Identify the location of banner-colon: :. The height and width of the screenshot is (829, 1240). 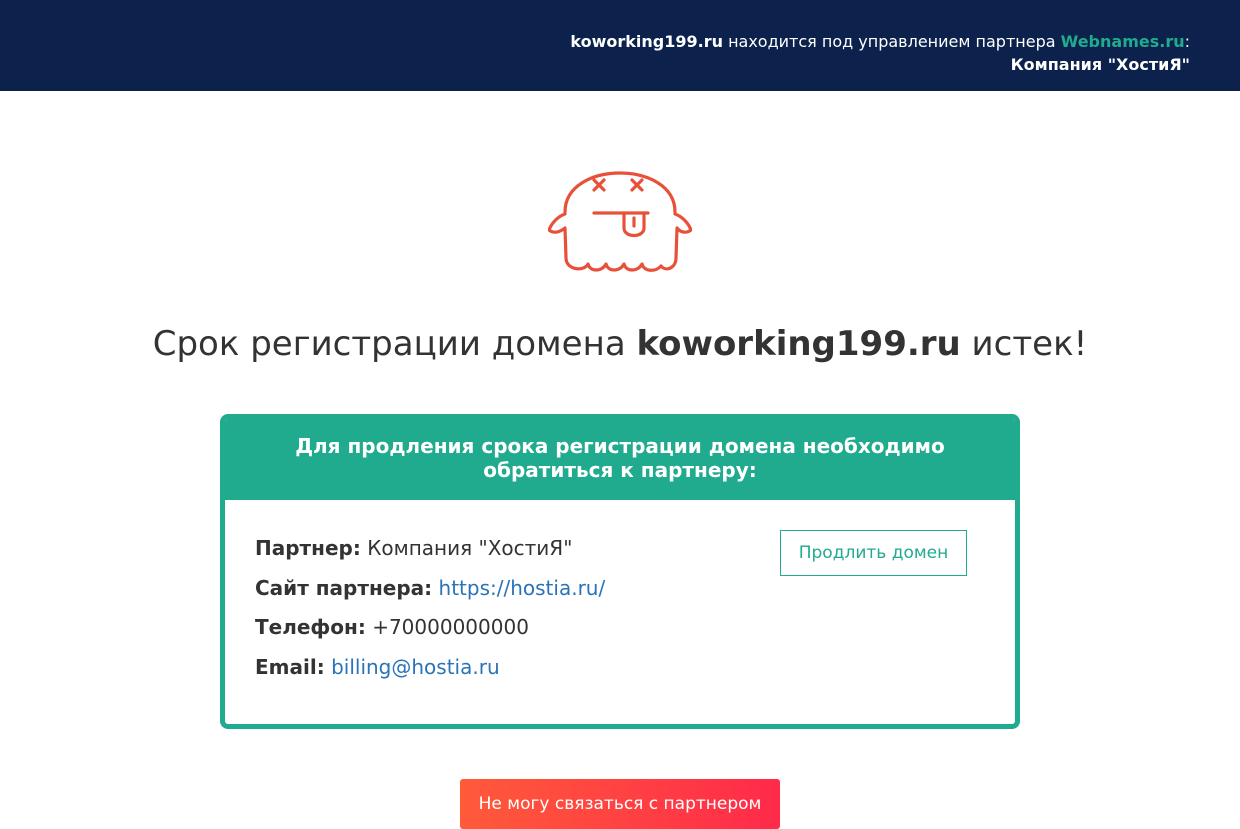
(1187, 41).